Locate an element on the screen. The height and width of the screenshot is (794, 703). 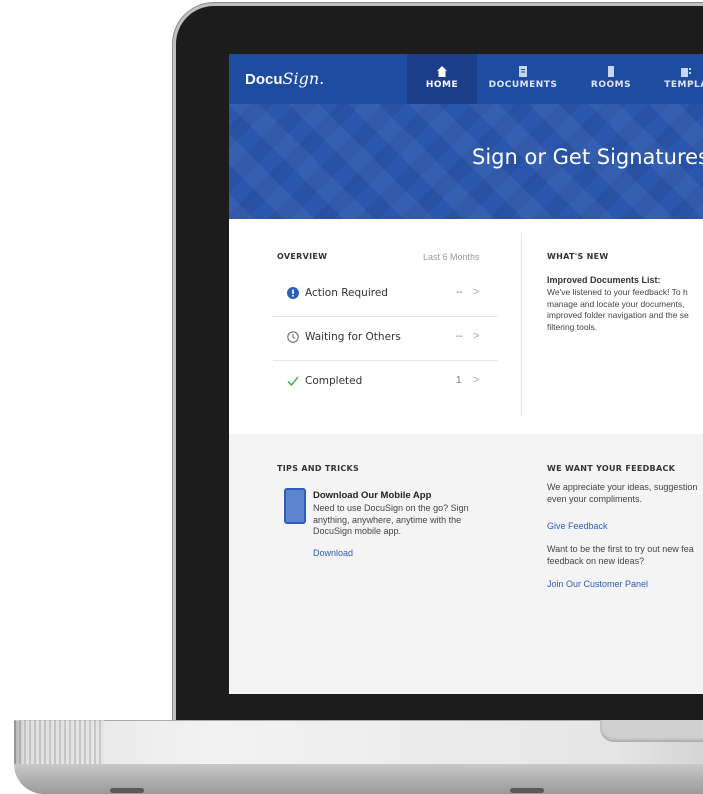
overview-row-completed: Completed 1 > is located at coordinates (385, 382).